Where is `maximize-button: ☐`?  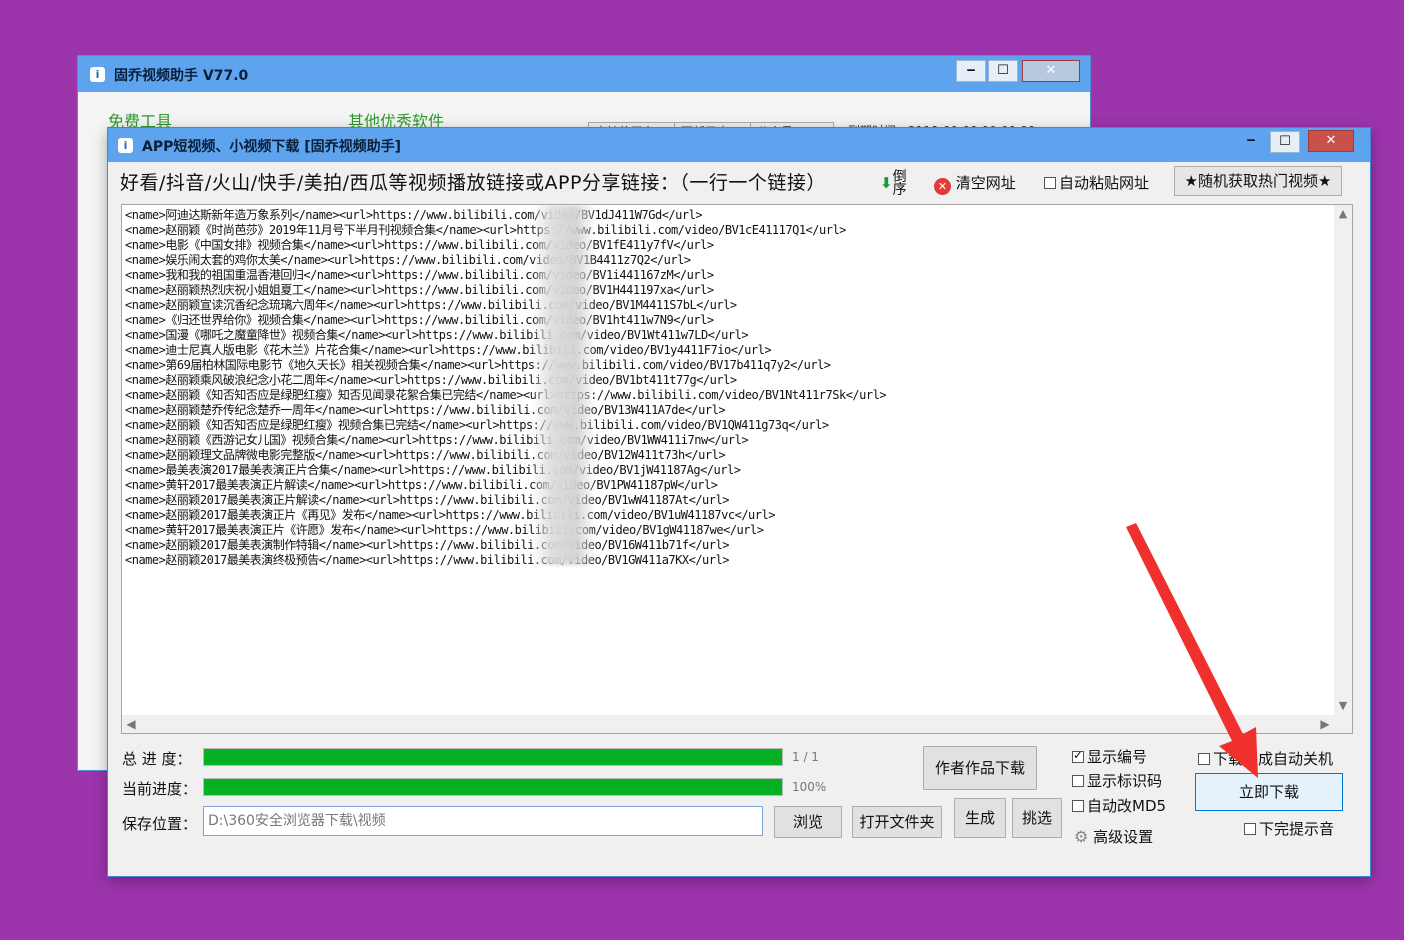
maximize-button: ☐ is located at coordinates (1285, 142).